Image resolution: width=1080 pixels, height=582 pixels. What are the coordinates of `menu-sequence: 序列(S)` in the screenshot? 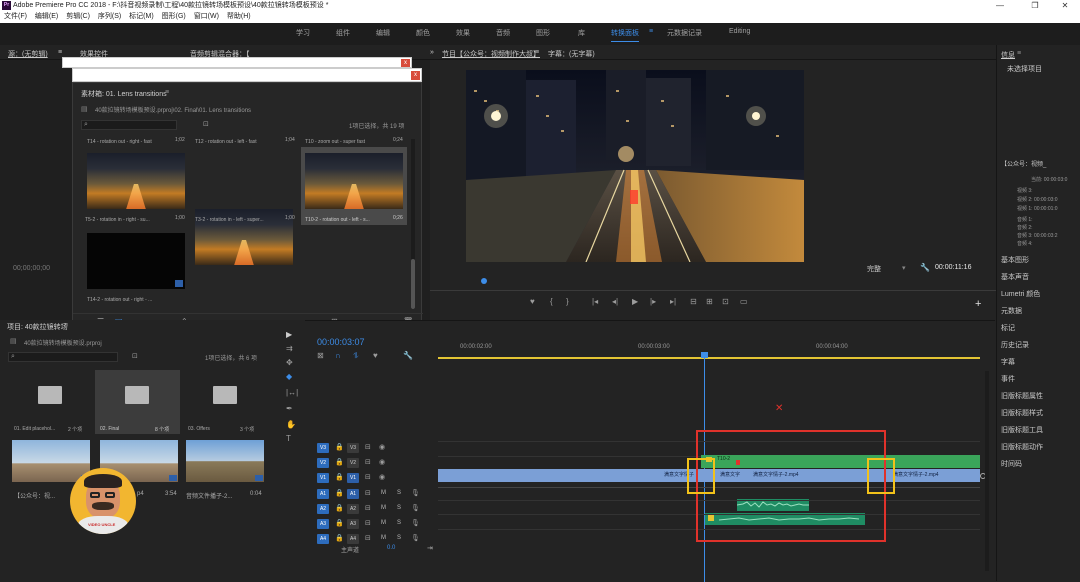 It's located at (109, 17).